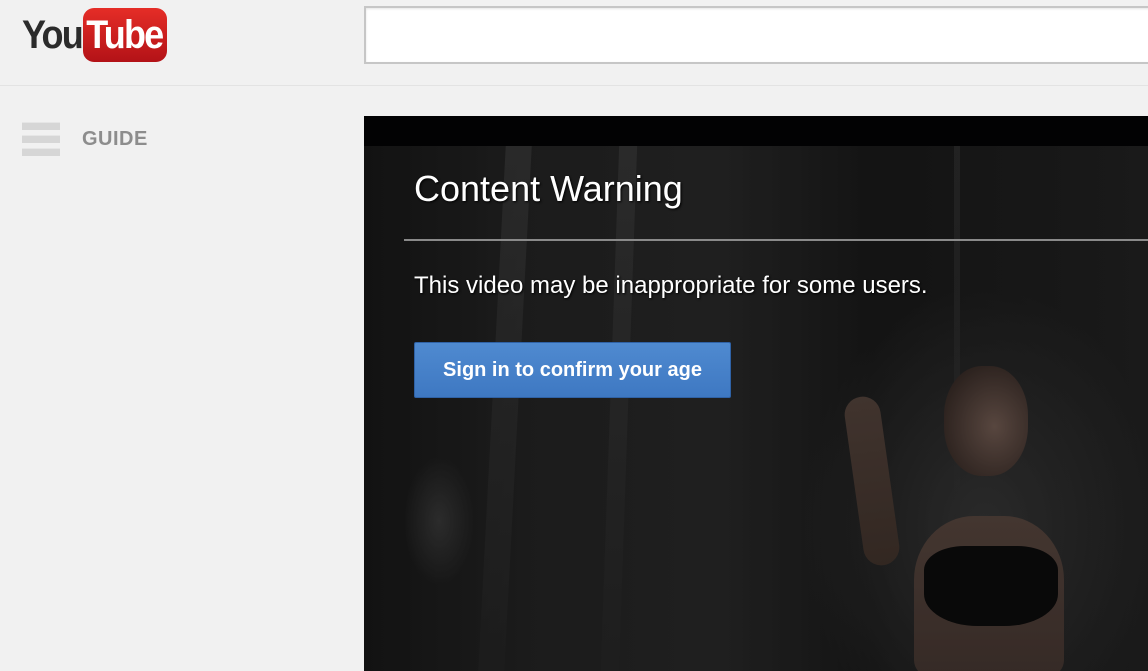 The width and height of the screenshot is (1148, 671). Describe the element at coordinates (41, 139) in the screenshot. I see `hamburger-icon` at that location.